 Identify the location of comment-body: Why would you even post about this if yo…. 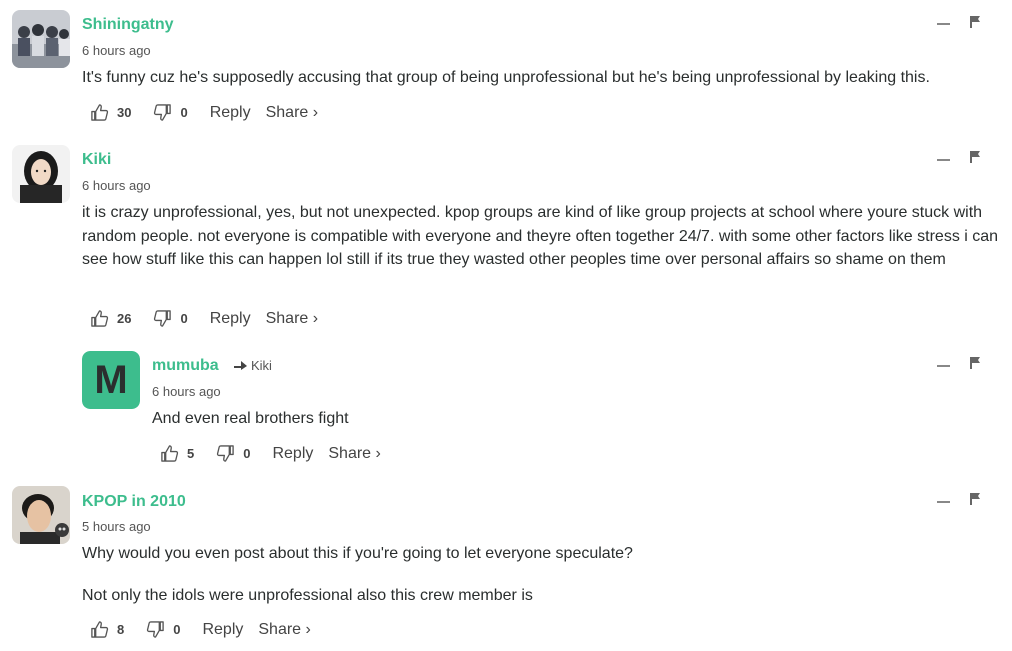
(542, 583).